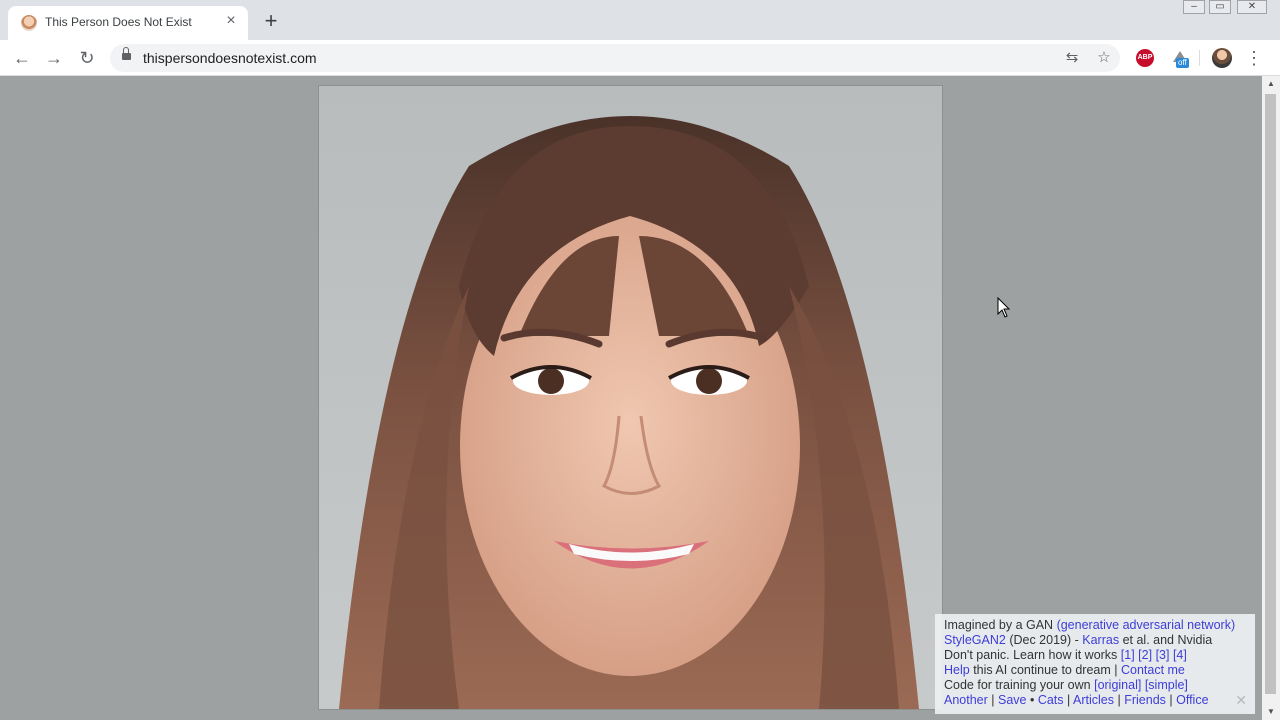  I want to click on extension-off-icon: off, so click(1180, 58).